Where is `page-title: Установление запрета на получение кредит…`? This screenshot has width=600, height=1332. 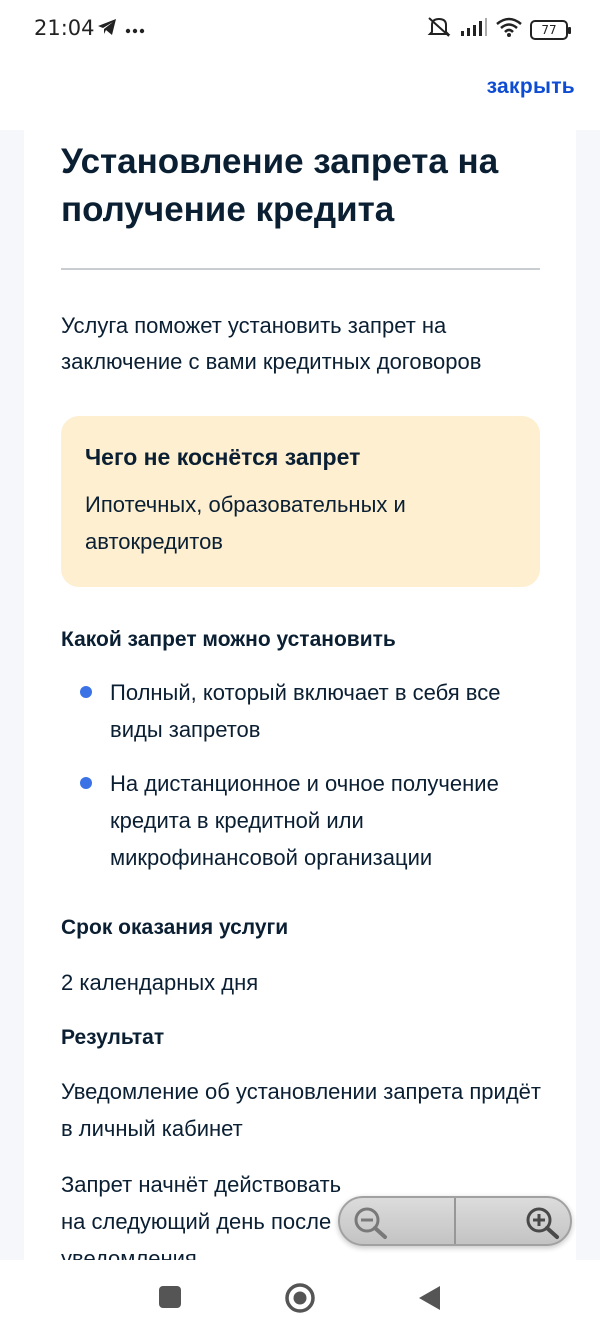 page-title: Установление запрета на получение кредит… is located at coordinates (280, 185).